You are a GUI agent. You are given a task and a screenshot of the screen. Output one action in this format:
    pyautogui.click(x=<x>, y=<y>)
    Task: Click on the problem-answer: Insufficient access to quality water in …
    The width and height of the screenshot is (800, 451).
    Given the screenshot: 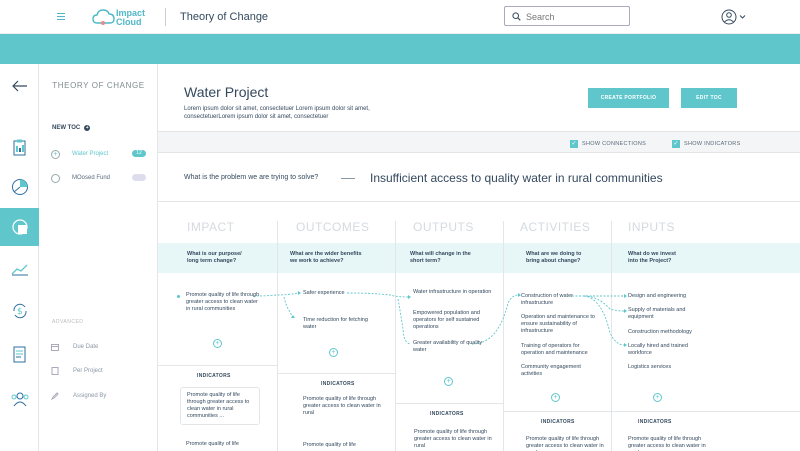 What is the action you would take?
    pyautogui.click(x=516, y=178)
    